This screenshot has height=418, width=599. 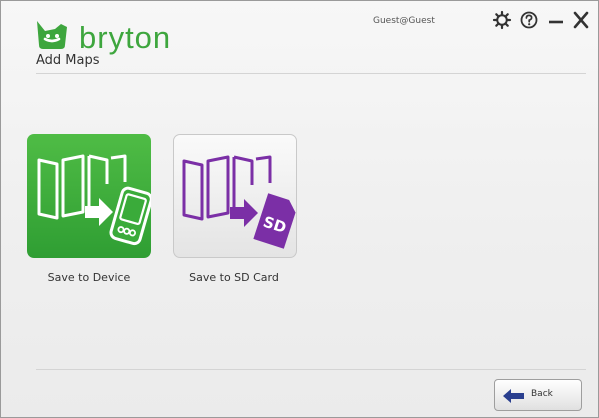 I want to click on gear-icon, so click(x=502, y=20).